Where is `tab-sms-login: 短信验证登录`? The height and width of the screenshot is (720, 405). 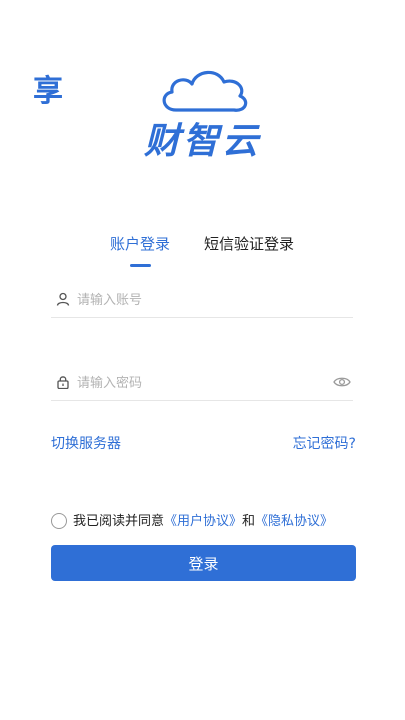
tab-sms-login: 短信验证登录 is located at coordinates (249, 244).